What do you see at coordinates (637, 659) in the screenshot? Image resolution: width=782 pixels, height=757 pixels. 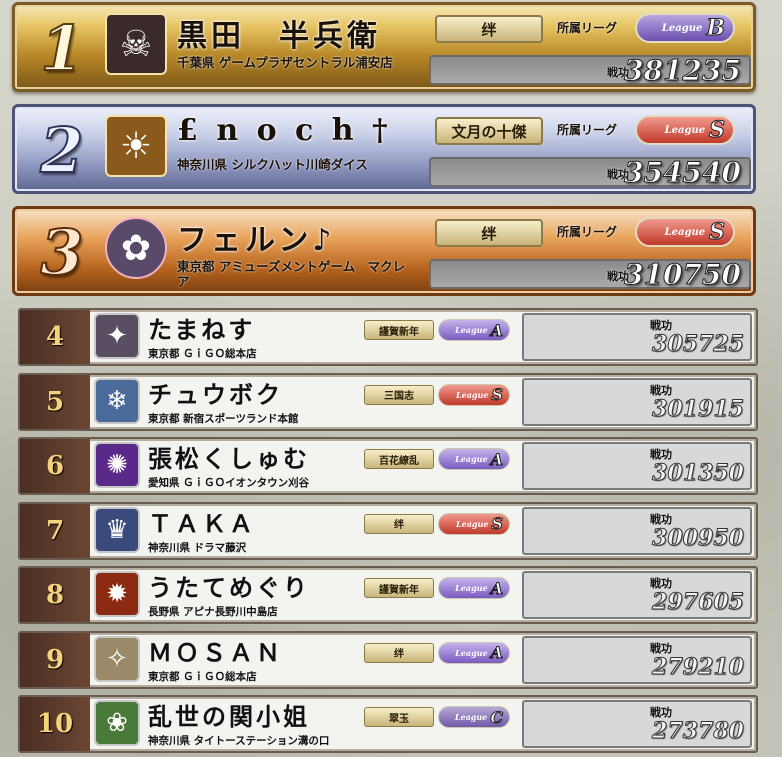 I see `score-box: 戦功 279210` at bounding box center [637, 659].